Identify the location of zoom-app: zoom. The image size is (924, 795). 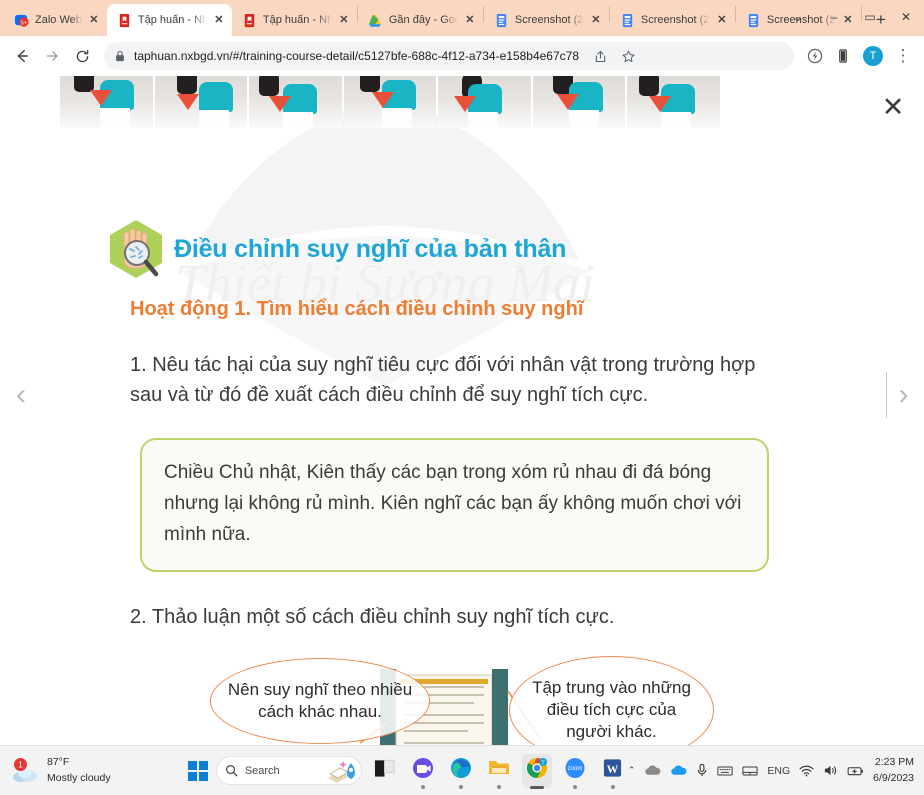
(575, 771).